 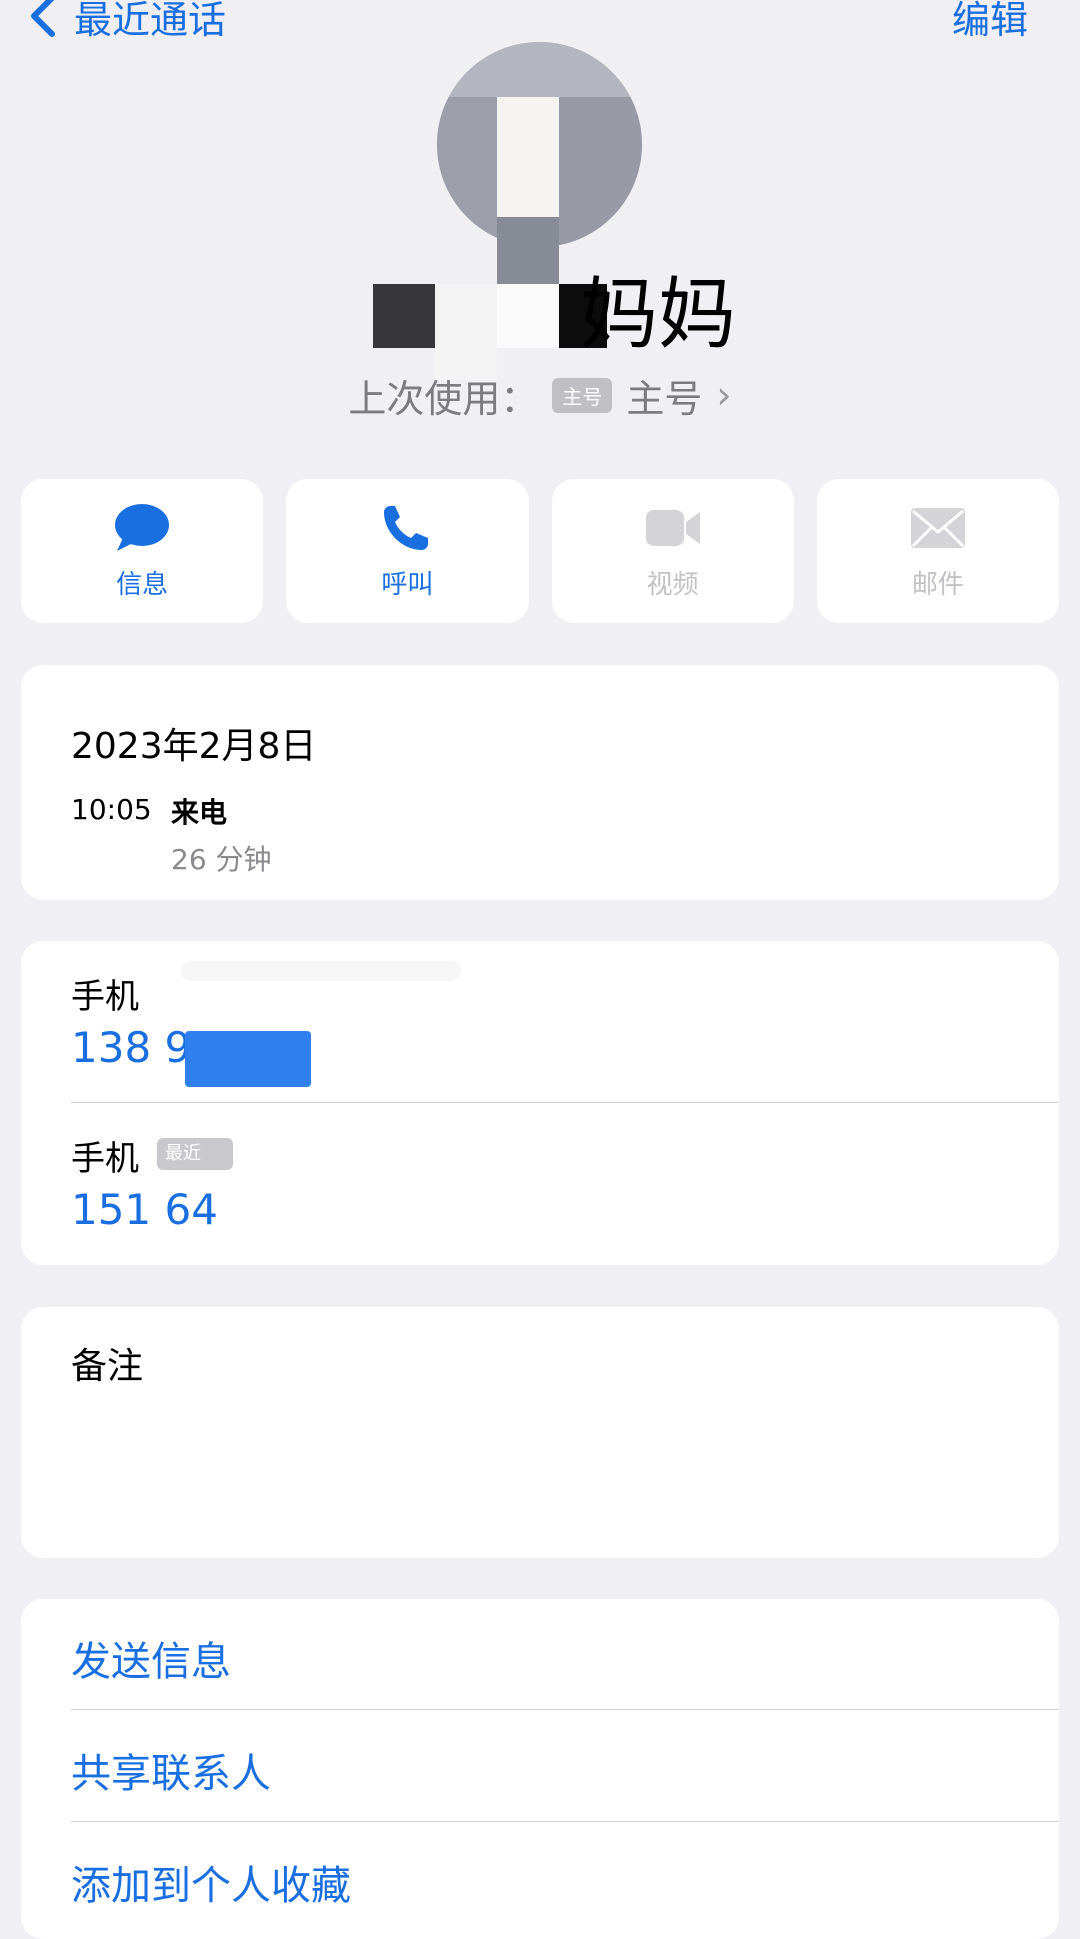 What do you see at coordinates (672, 527) in the screenshot?
I see `video-camera-icon` at bounding box center [672, 527].